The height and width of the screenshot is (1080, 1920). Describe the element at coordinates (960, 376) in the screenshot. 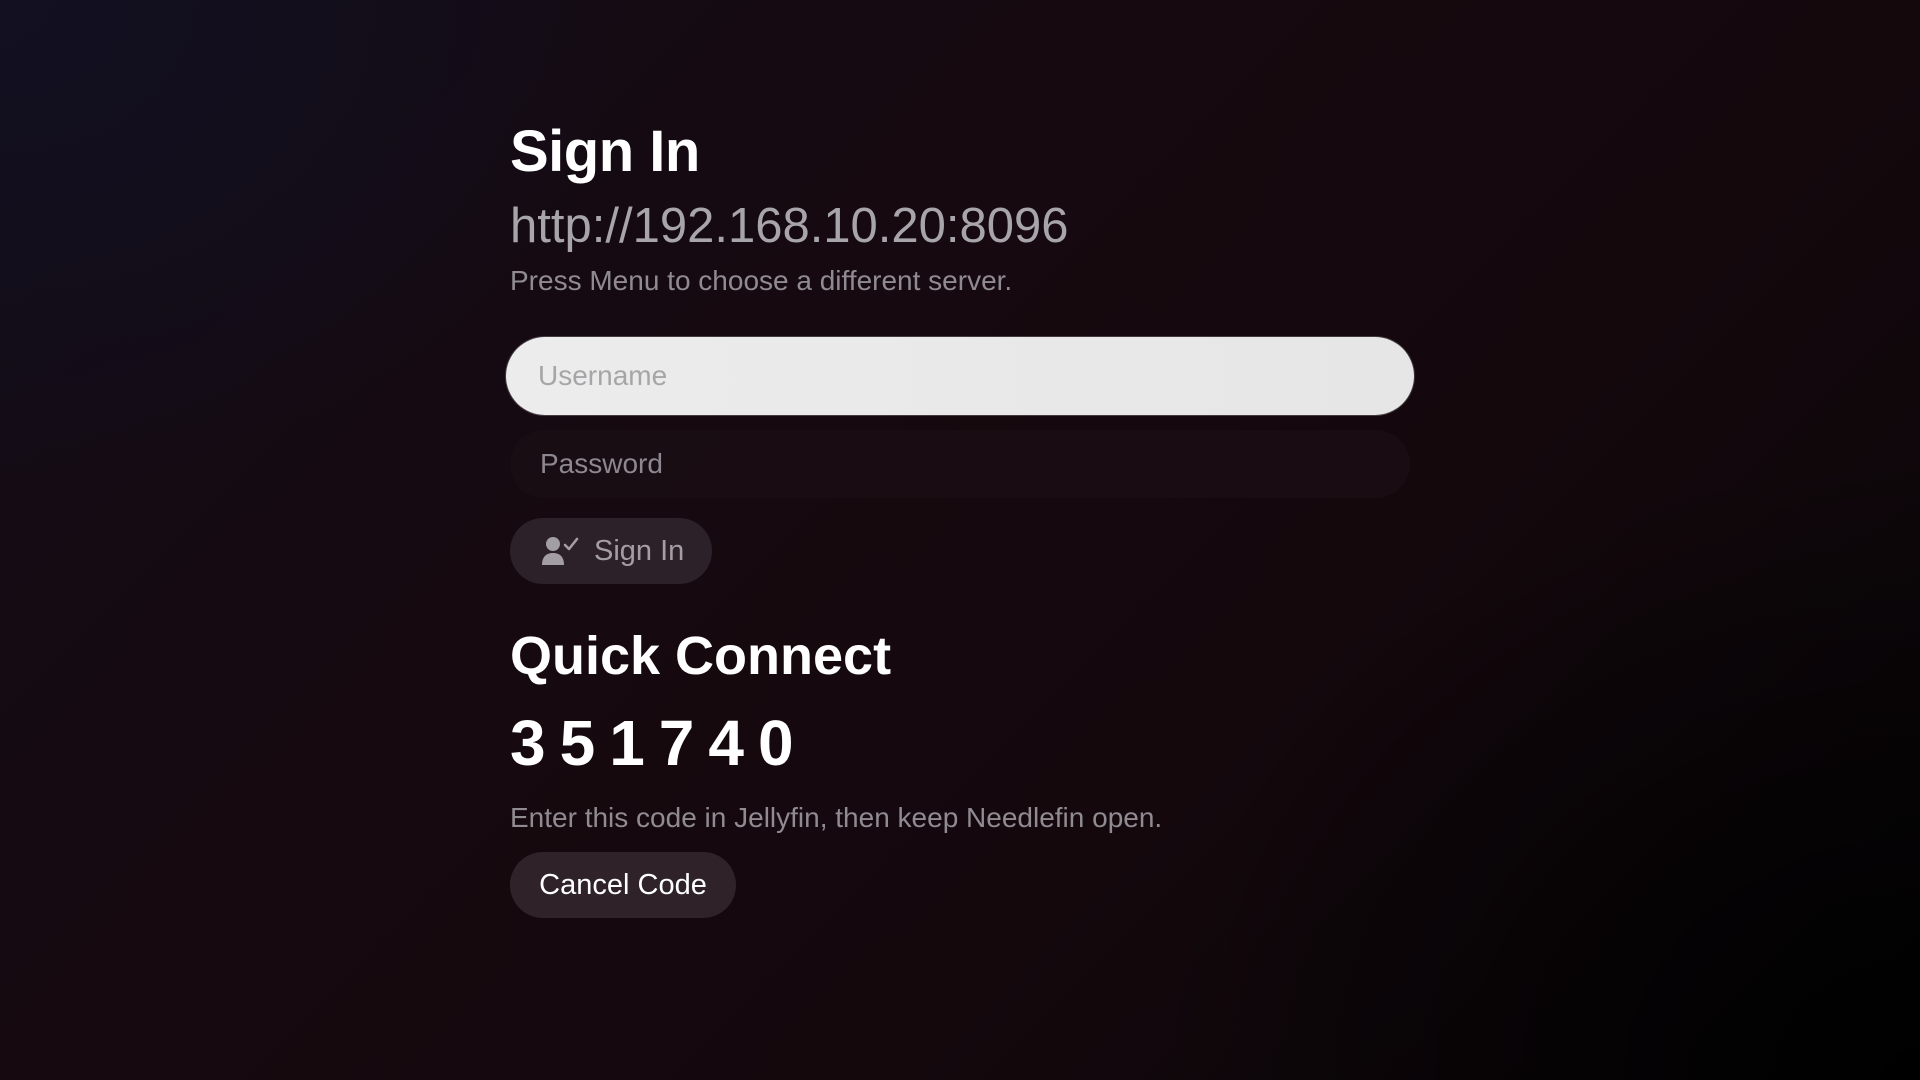

I see `username-input` at that location.